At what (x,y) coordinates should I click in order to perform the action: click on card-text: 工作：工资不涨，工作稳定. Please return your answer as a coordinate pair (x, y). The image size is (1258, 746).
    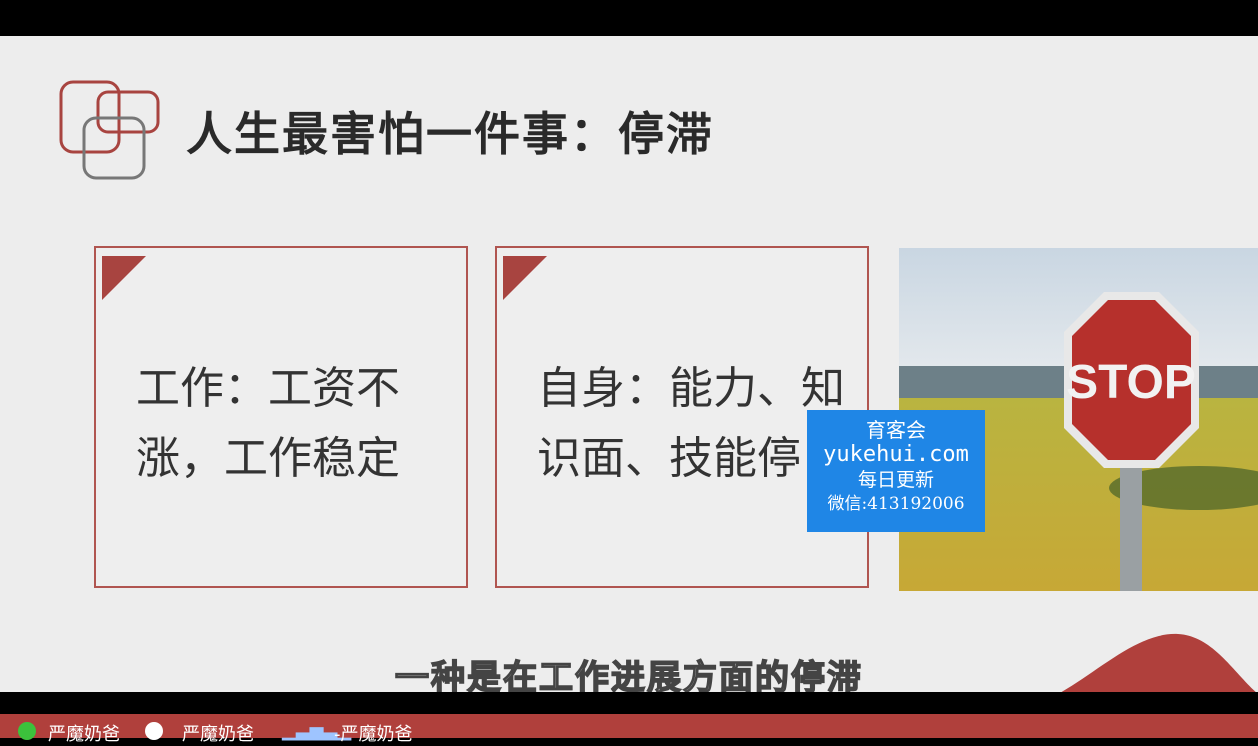
    Looking at the image, I should click on (268, 423).